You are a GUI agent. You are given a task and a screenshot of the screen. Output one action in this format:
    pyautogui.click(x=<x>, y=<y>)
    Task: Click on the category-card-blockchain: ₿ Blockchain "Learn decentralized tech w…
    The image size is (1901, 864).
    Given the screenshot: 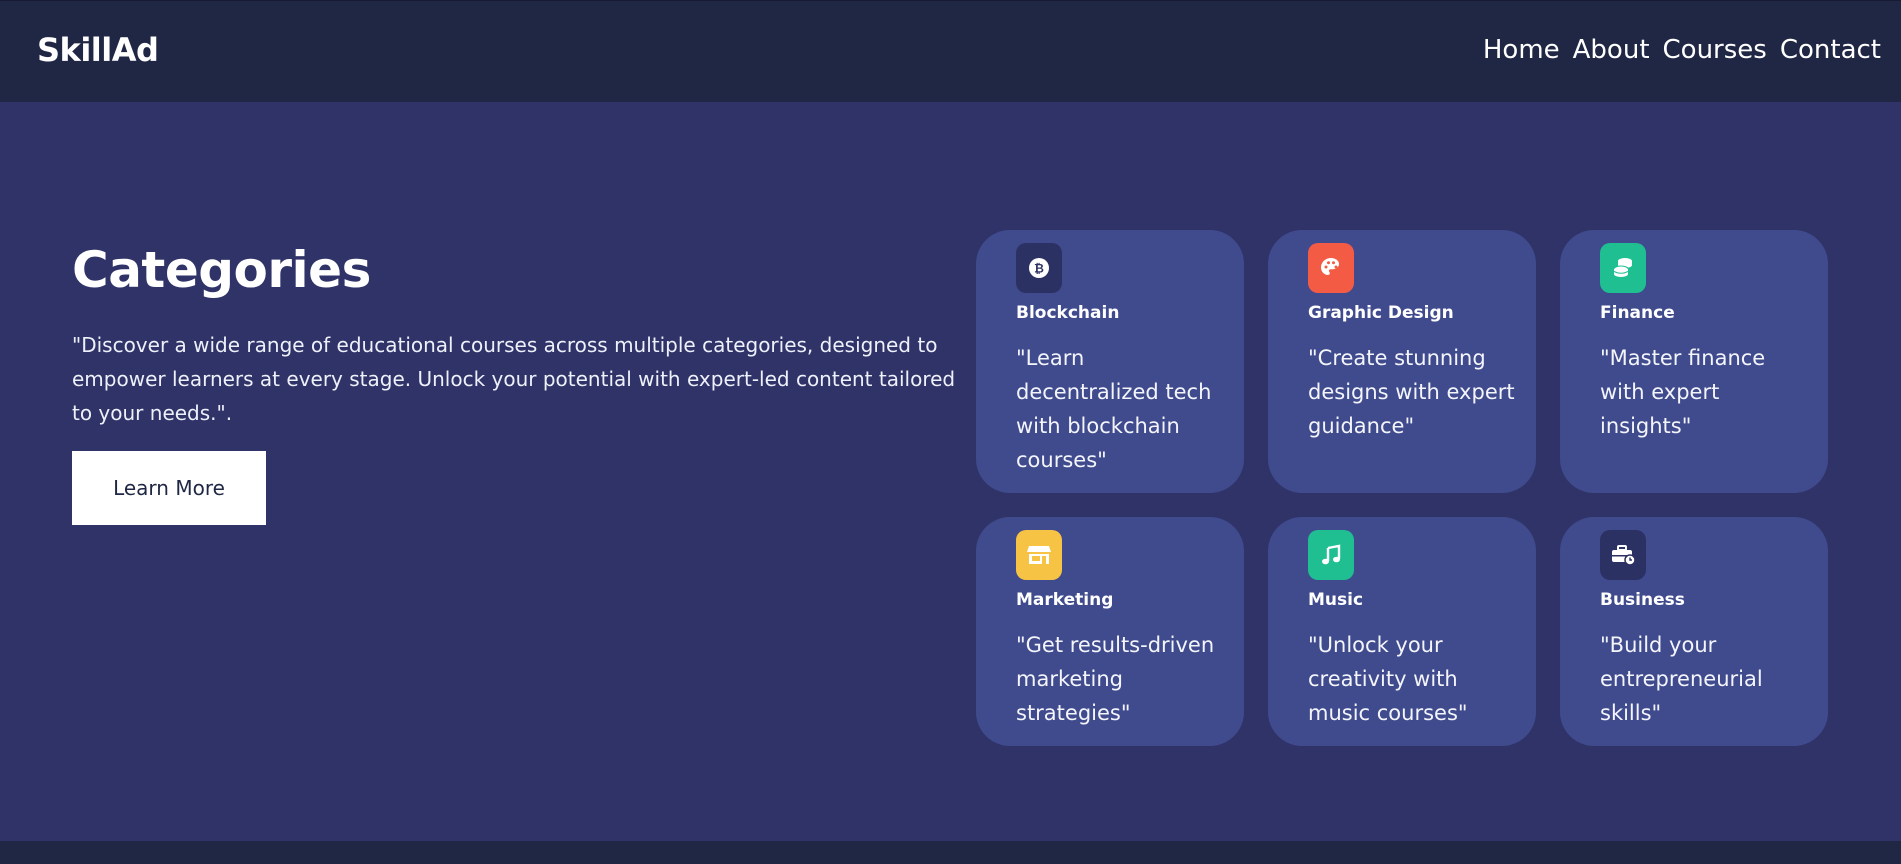 What is the action you would take?
    pyautogui.click(x=1110, y=361)
    